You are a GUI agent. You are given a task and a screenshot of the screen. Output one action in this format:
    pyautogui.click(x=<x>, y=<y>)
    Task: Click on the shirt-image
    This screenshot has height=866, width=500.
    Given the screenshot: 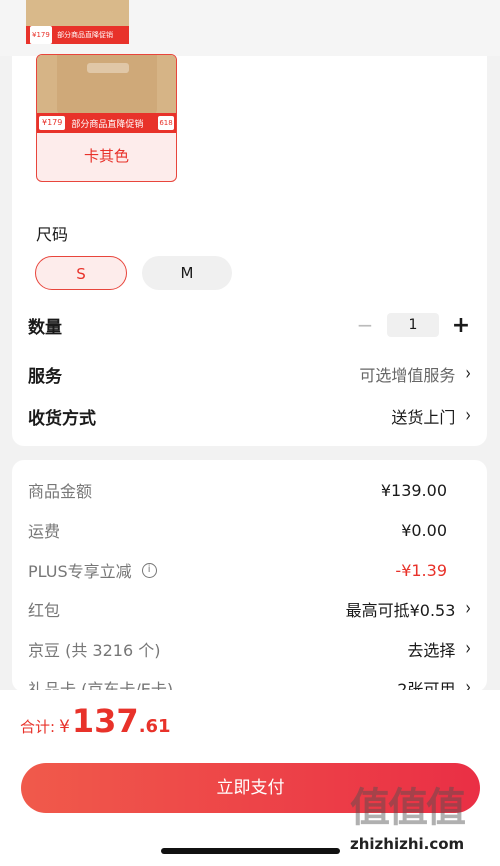 What is the action you would take?
    pyautogui.click(x=107, y=85)
    